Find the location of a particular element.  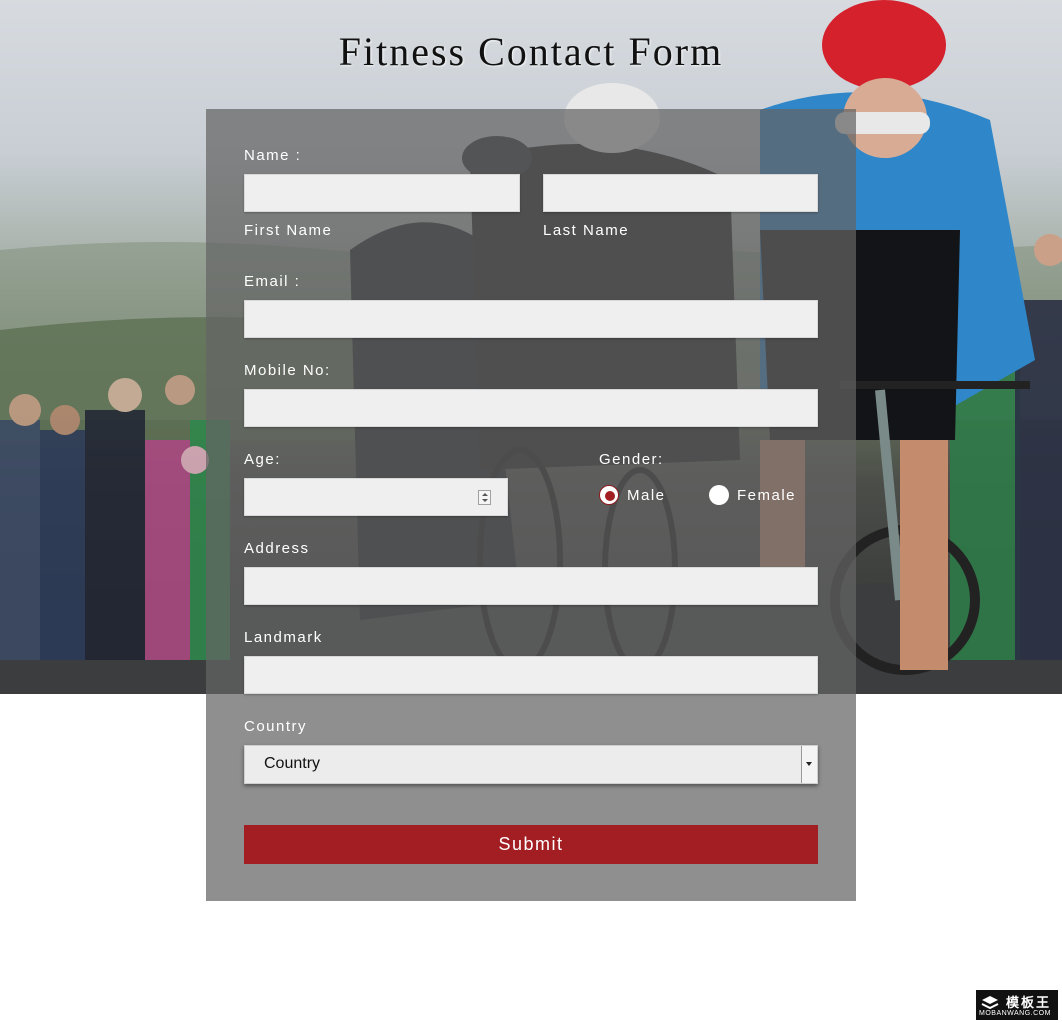

mobile-label: Mobile No: is located at coordinates (287, 370).